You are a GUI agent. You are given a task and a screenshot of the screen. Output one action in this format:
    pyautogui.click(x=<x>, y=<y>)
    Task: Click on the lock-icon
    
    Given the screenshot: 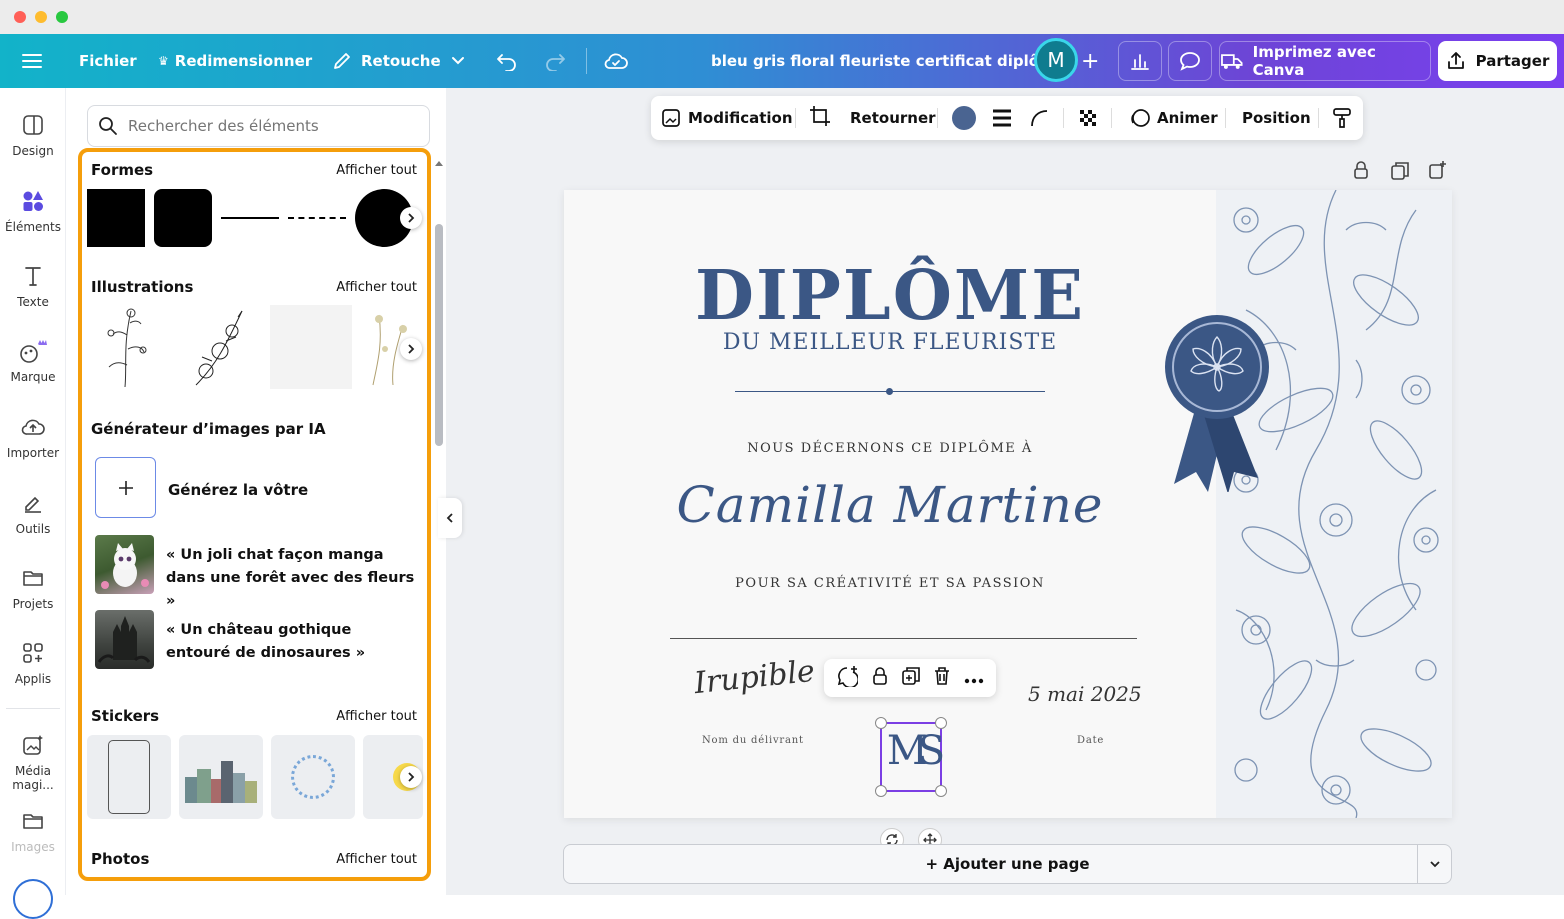 What is the action you would take?
    pyautogui.click(x=880, y=678)
    